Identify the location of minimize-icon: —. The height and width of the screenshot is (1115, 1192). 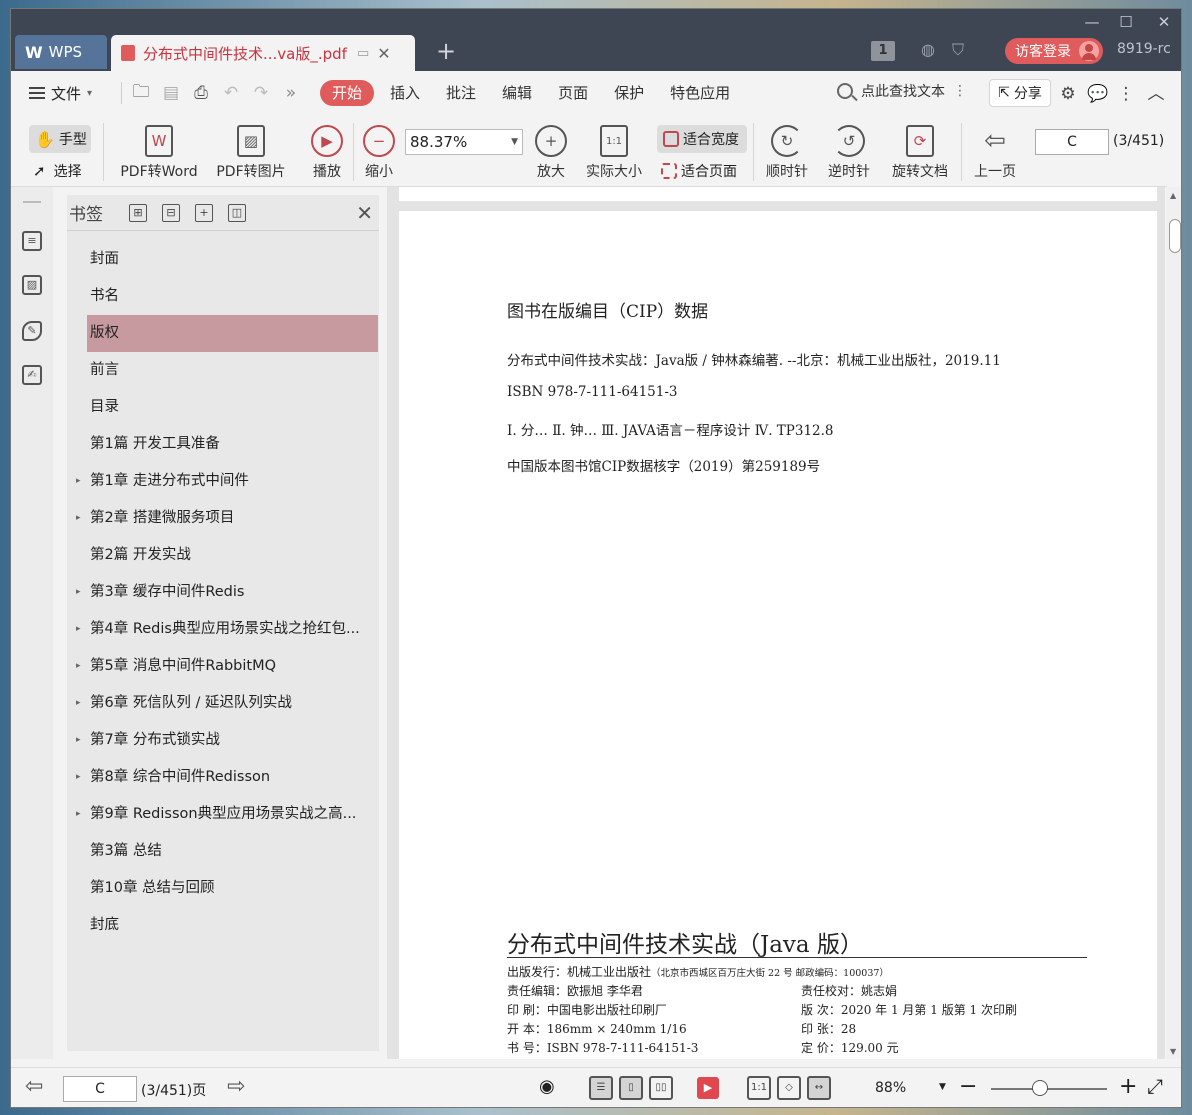
(1092, 22).